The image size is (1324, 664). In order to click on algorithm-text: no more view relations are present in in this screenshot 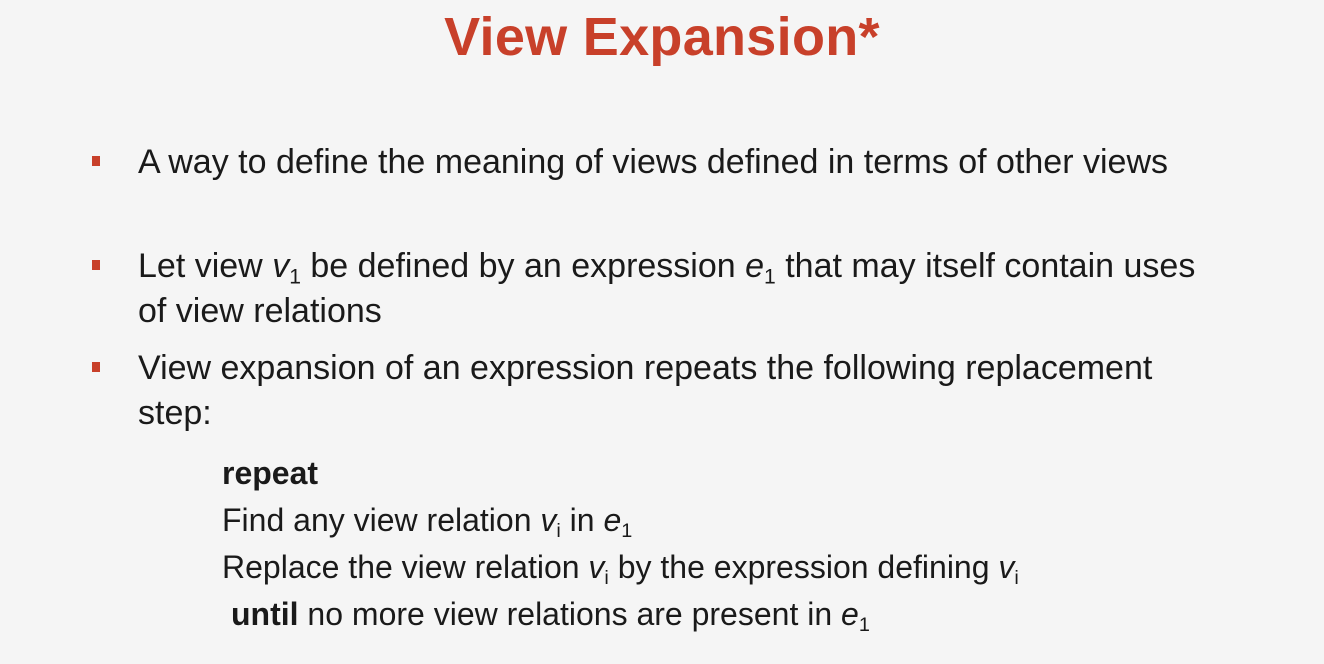, I will do `click(570, 614)`.